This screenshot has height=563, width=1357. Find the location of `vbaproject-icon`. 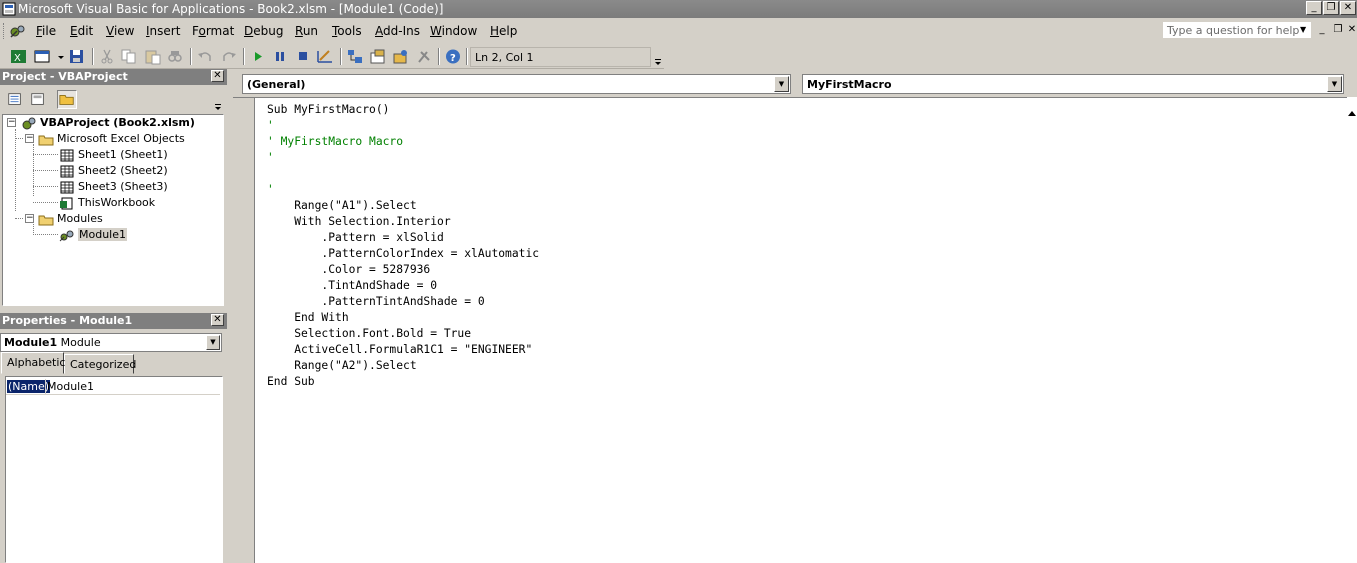

vbaproject-icon is located at coordinates (29, 123).